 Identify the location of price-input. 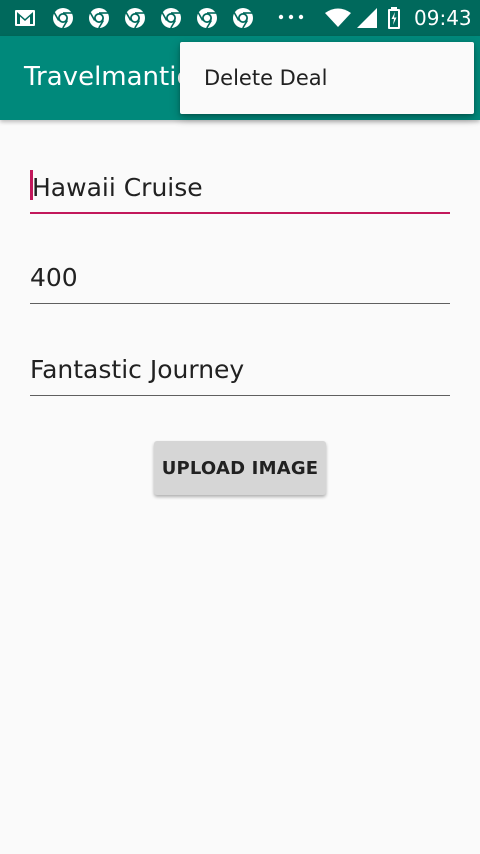
(240, 277).